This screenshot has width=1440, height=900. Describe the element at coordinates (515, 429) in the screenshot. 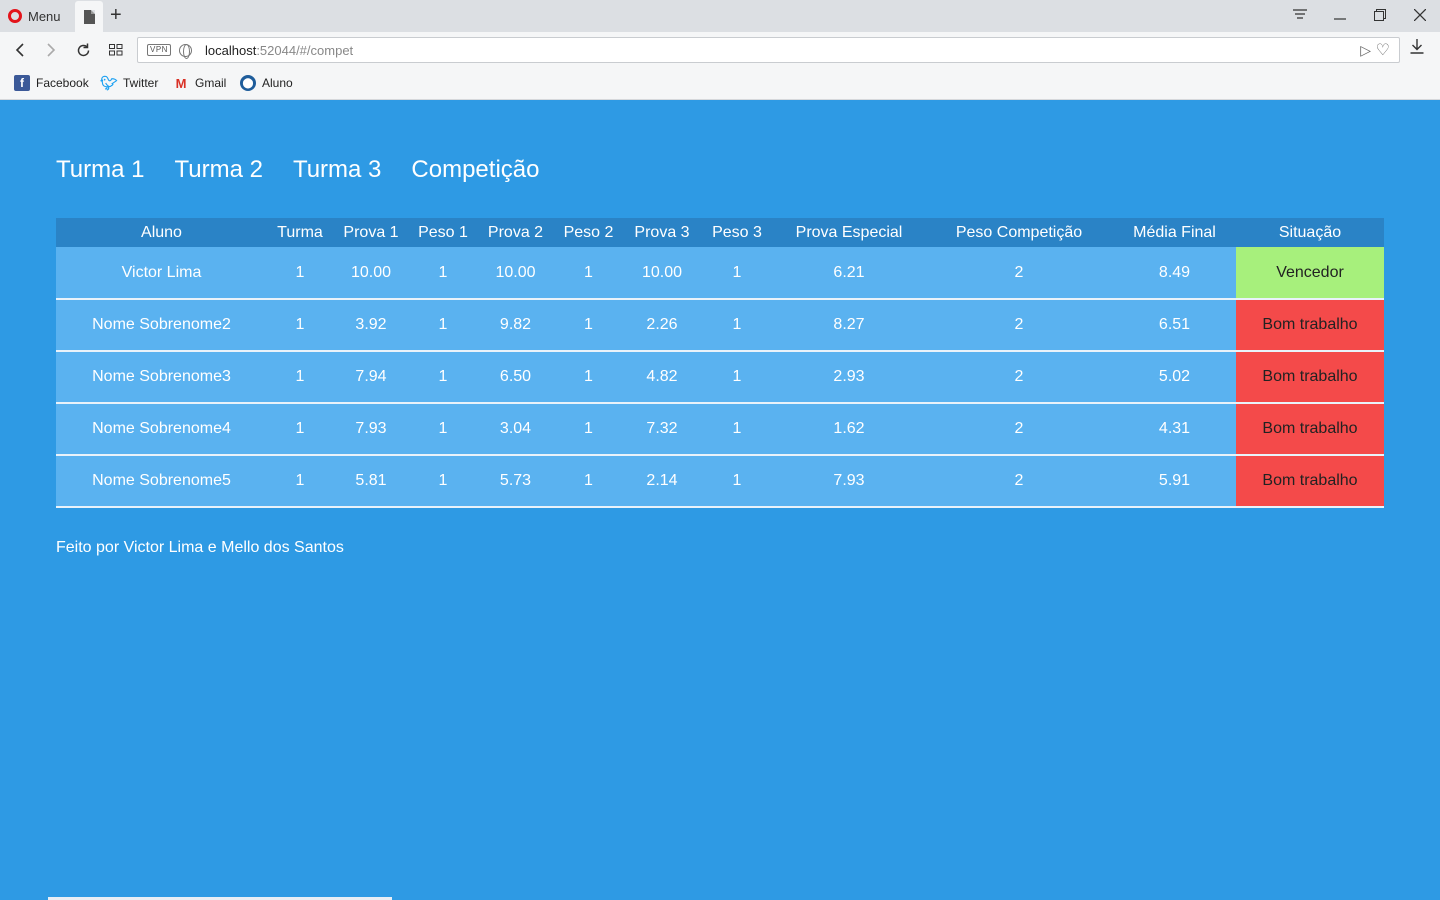

I see `grade-cell: 3.04` at that location.